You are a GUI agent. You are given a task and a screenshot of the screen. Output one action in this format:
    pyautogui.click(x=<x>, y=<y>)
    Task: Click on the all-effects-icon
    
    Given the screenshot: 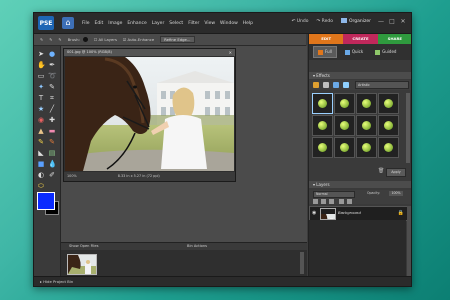 What is the action you would take?
    pyautogui.click(x=346, y=85)
    